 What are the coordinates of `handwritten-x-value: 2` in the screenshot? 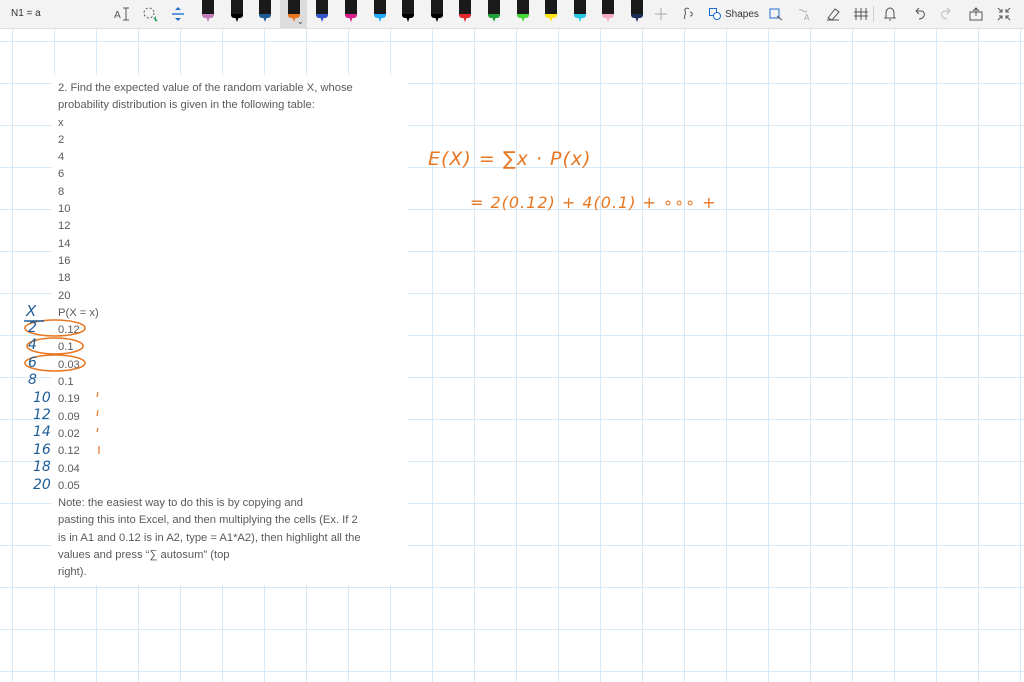 It's located at (32, 328).